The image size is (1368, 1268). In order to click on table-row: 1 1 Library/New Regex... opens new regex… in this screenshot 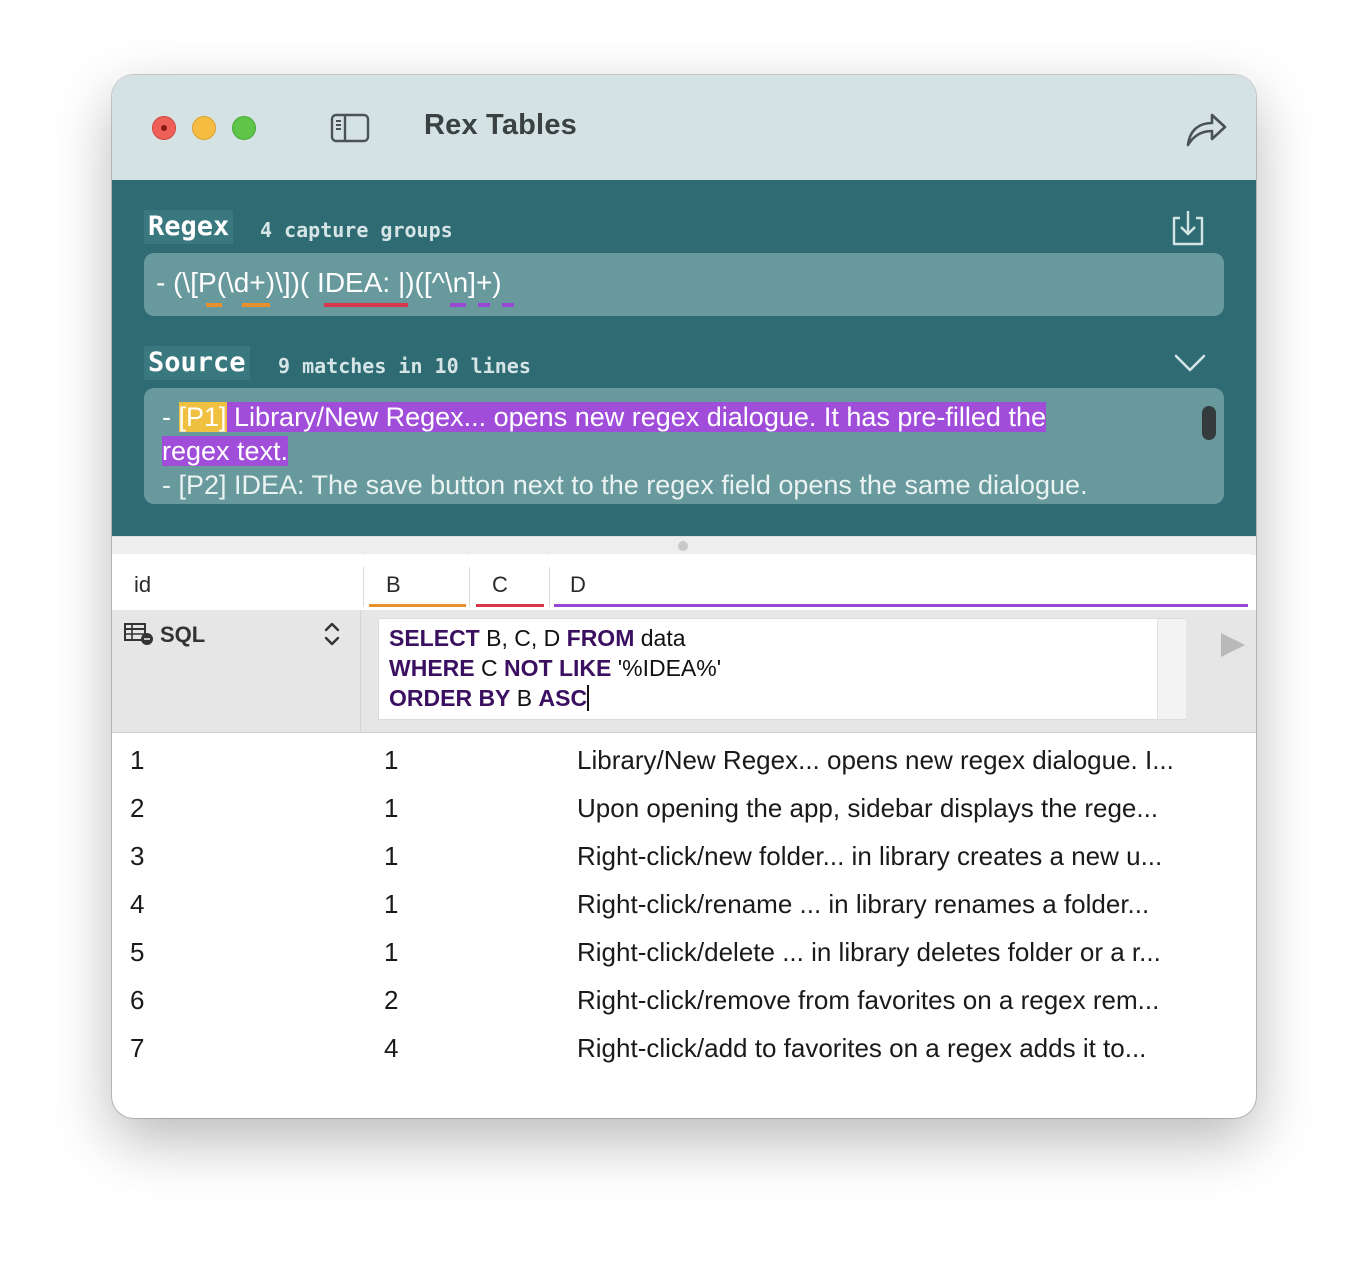, I will do `click(684, 761)`.